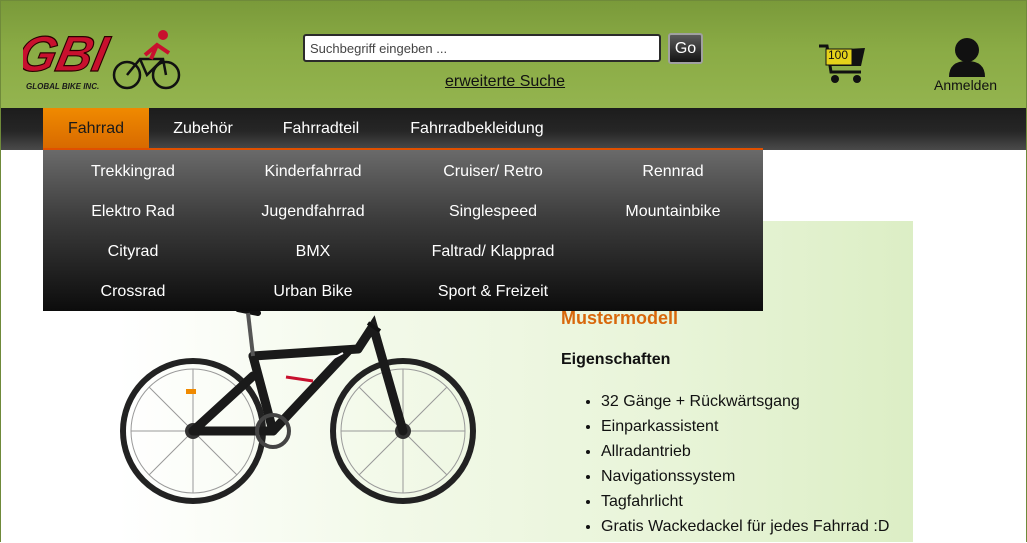 This screenshot has width=1027, height=543. What do you see at coordinates (493, 212) in the screenshot?
I see `menu-item-singlespeed: Singlespeed` at bounding box center [493, 212].